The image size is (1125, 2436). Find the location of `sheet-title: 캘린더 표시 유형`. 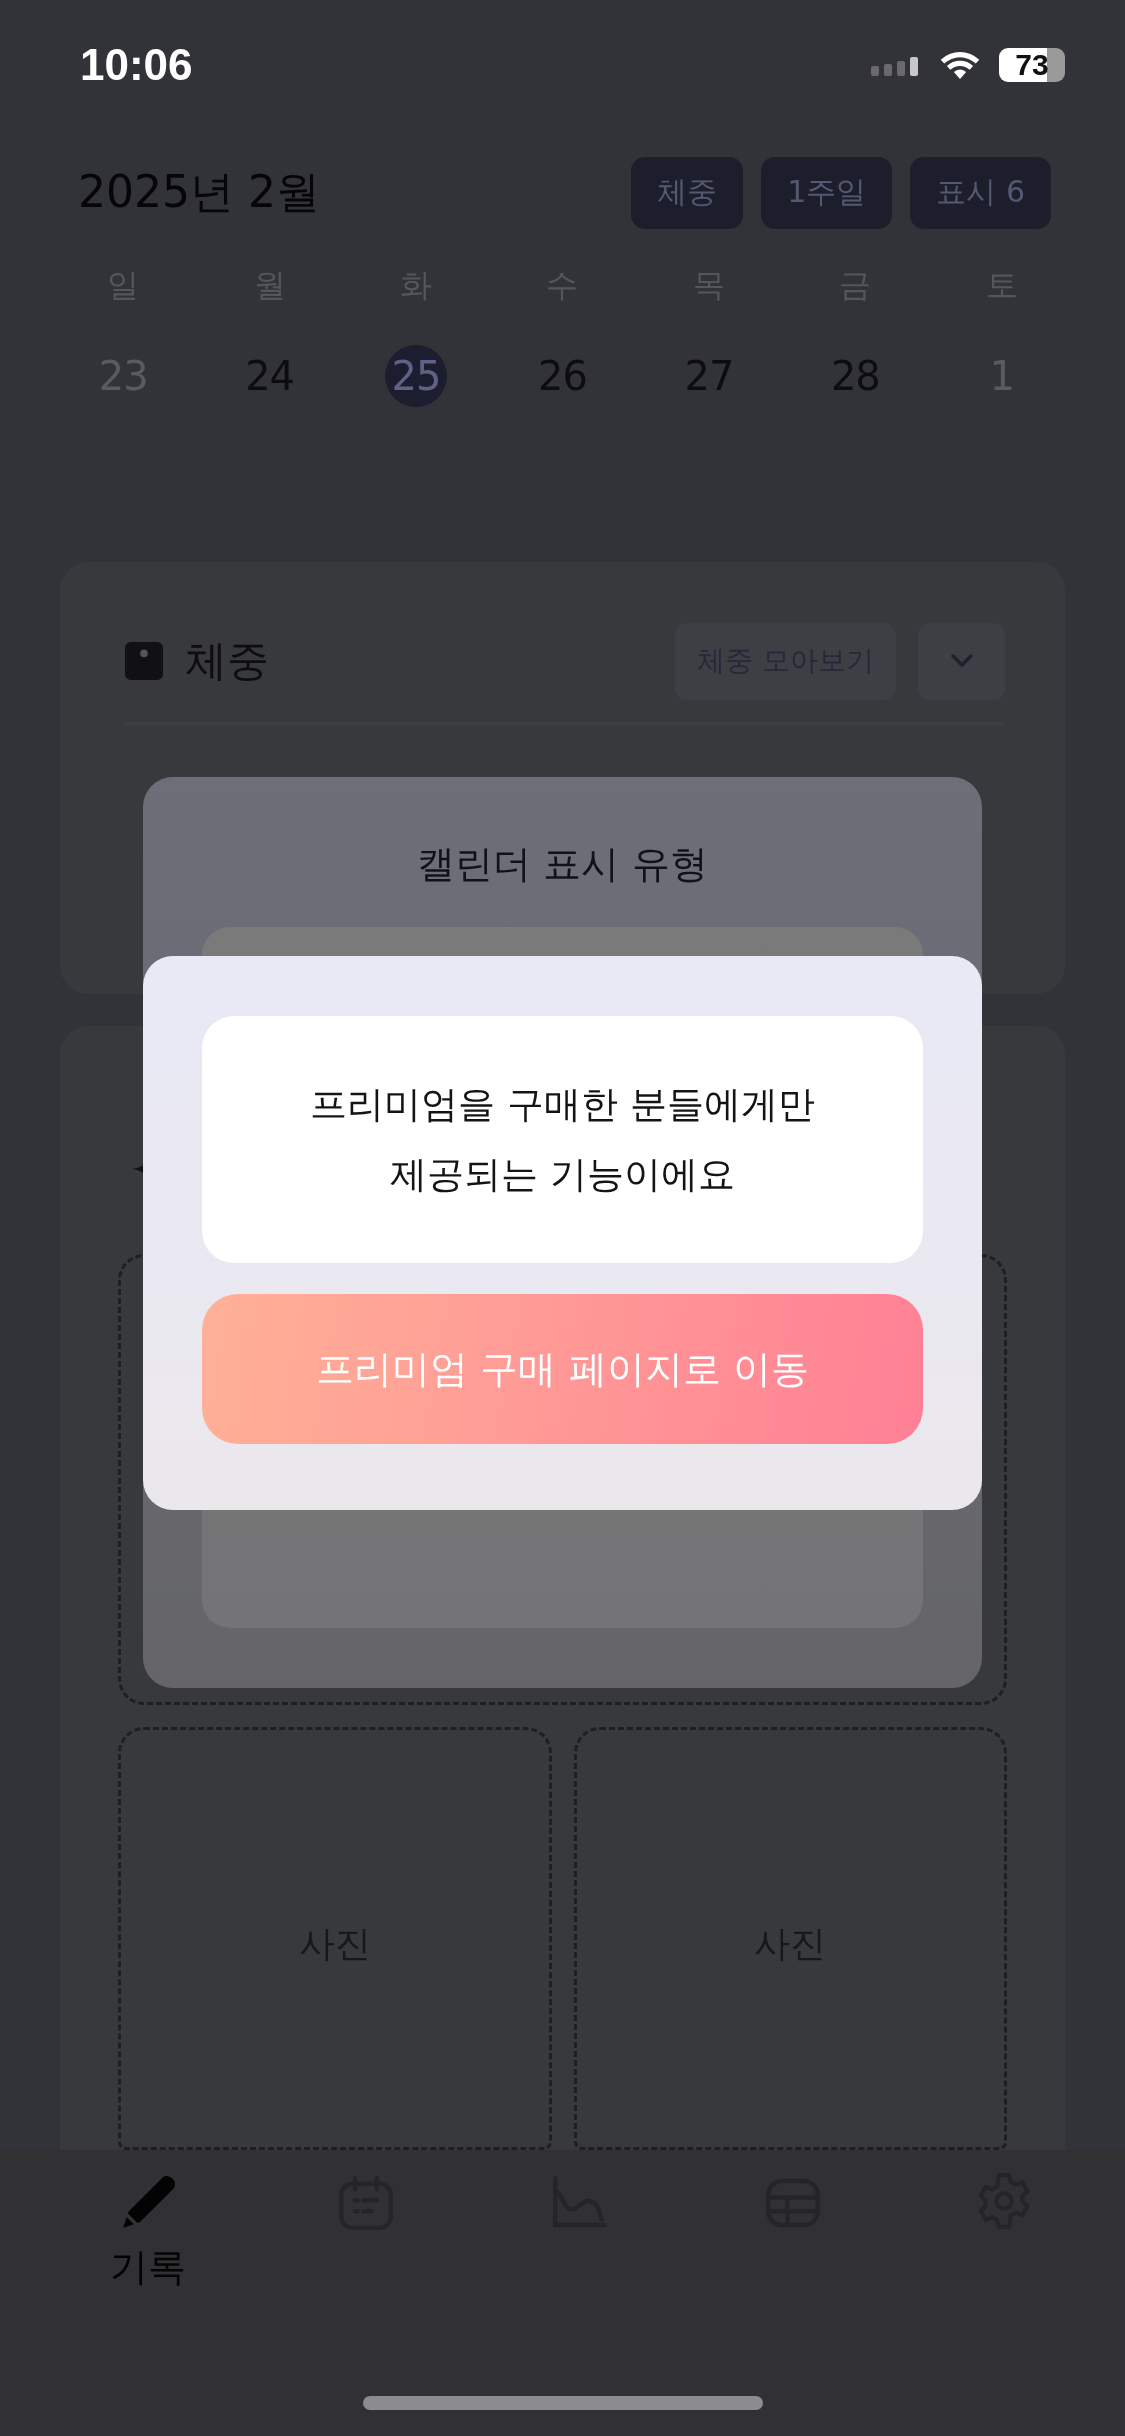

sheet-title: 캘린더 표시 유형 is located at coordinates (562, 864).